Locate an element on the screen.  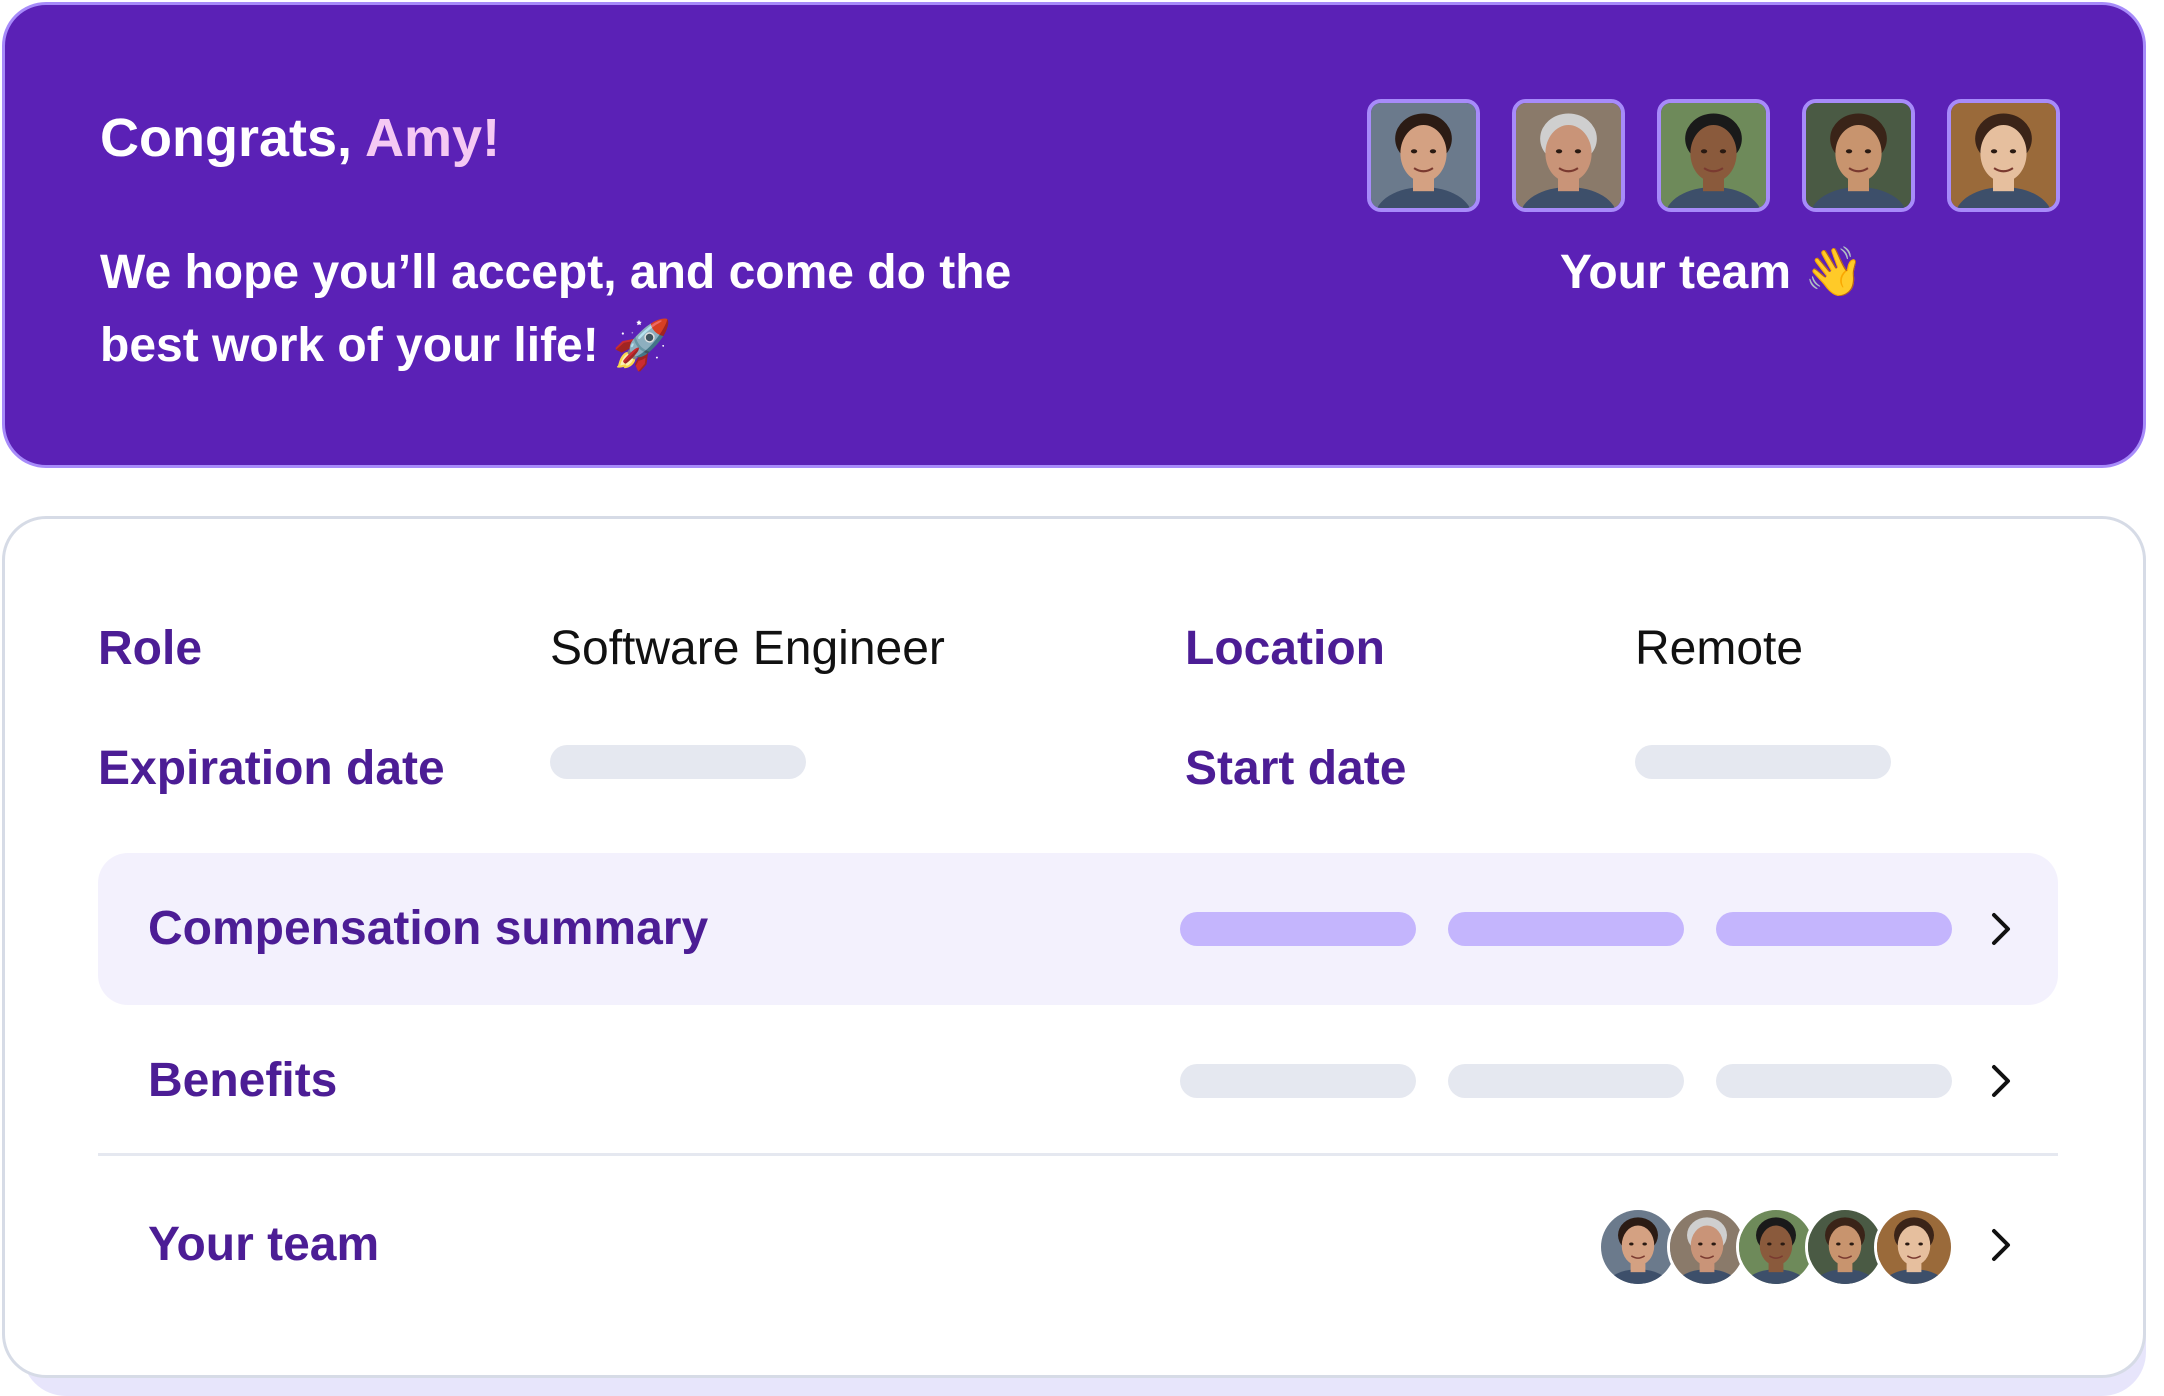
expiration-date-label: Expiration date is located at coordinates (271, 768).